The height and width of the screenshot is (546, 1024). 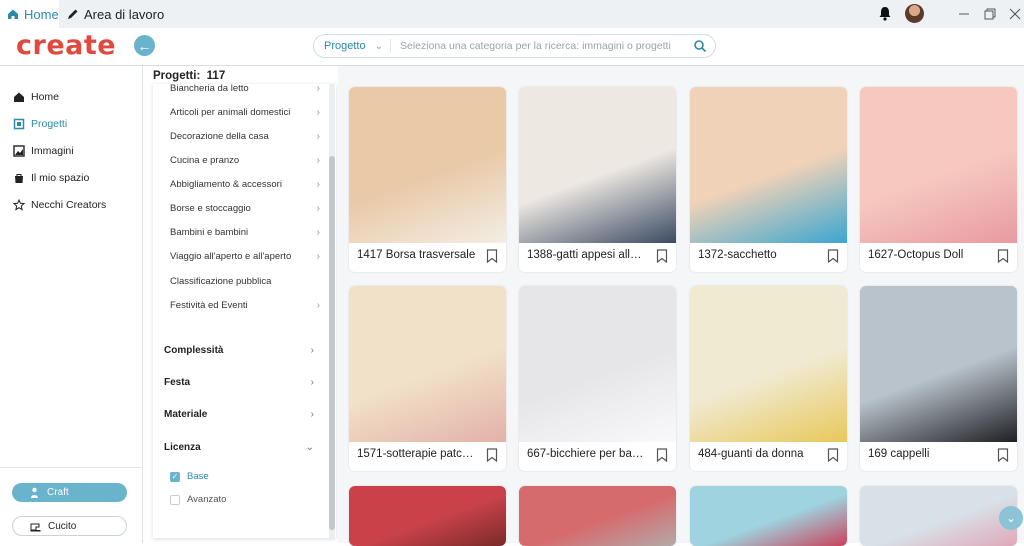 What do you see at coordinates (245, 160) in the screenshot?
I see `filter-category: Cucina e pranzo ›` at bounding box center [245, 160].